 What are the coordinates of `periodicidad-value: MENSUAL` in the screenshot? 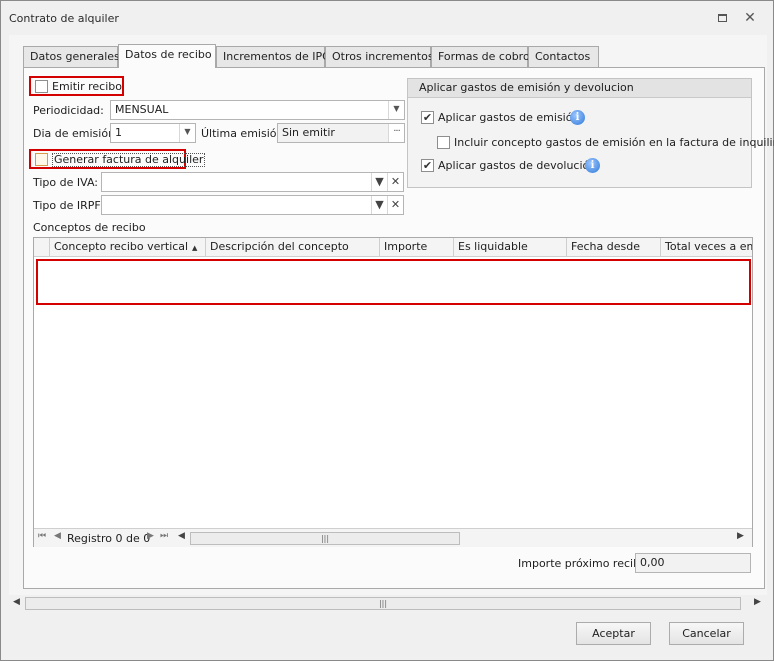 It's located at (142, 109).